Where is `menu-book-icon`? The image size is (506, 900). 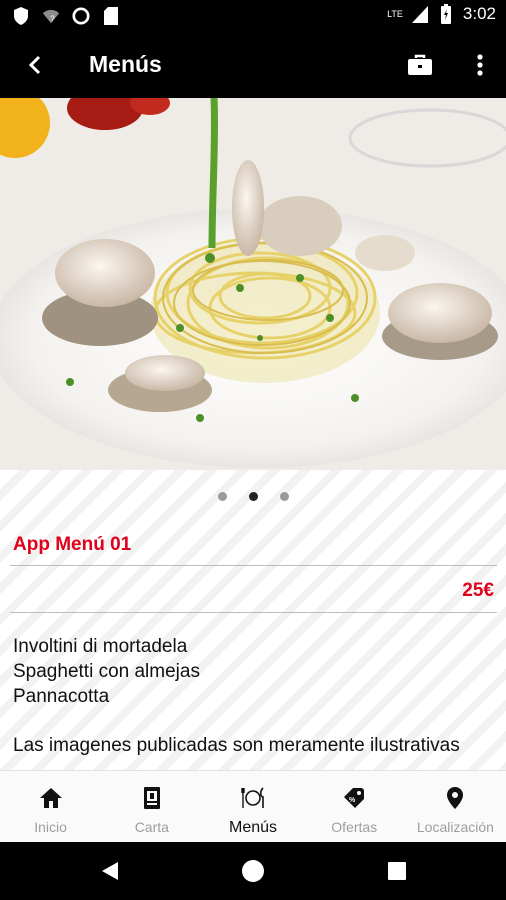 menu-book-icon is located at coordinates (151, 798).